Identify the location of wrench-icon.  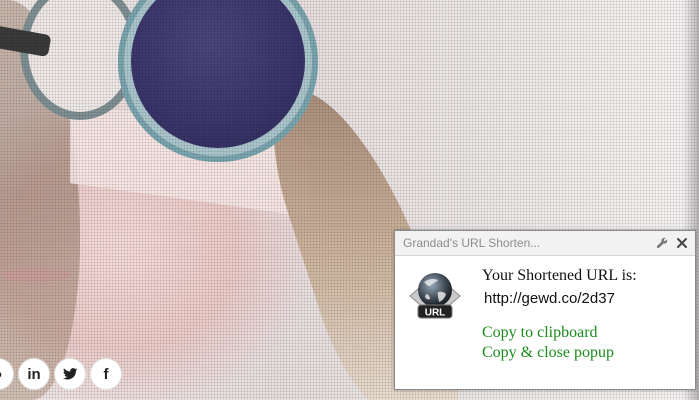
(662, 243).